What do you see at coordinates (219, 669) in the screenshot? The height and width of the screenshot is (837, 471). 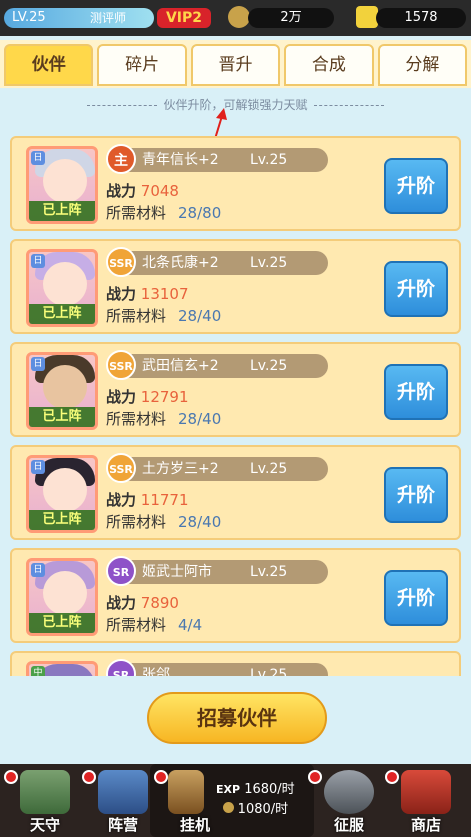 I see `name-bar: 张郃 Lv.25` at bounding box center [219, 669].